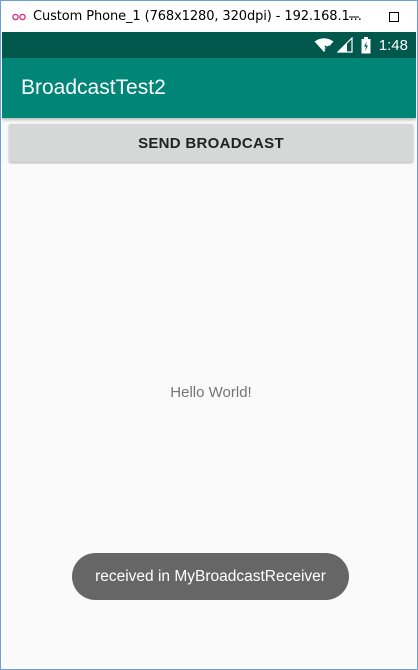 This screenshot has height=670, width=418. Describe the element at coordinates (393, 45) in the screenshot. I see `status-time: 1:48` at that location.